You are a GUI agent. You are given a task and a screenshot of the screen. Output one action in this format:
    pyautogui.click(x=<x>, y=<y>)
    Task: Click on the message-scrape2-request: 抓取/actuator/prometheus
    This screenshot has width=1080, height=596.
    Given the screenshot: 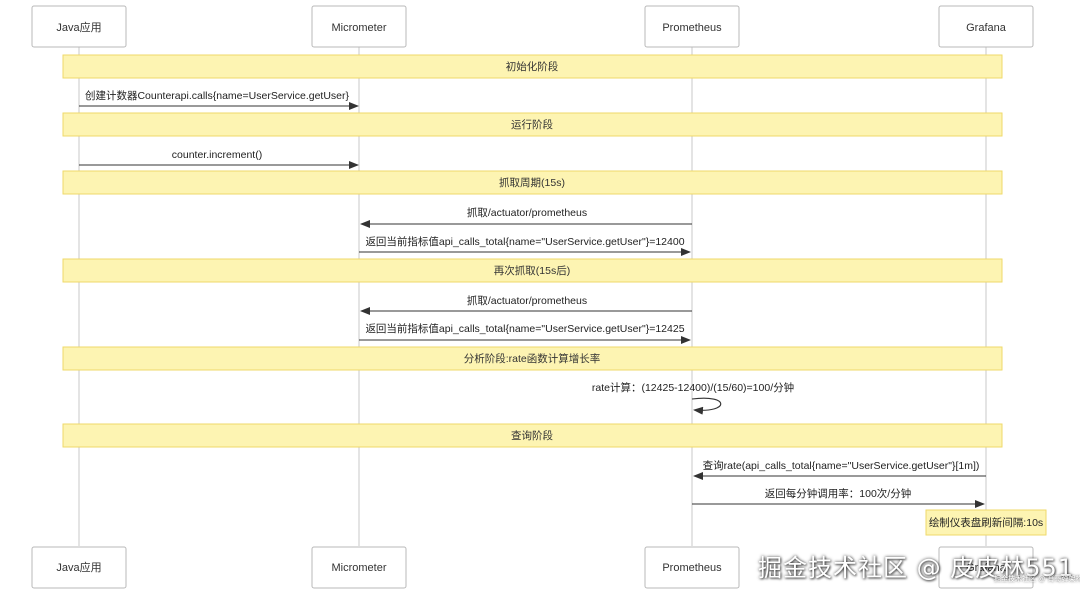 What is the action you would take?
    pyautogui.click(x=526, y=304)
    